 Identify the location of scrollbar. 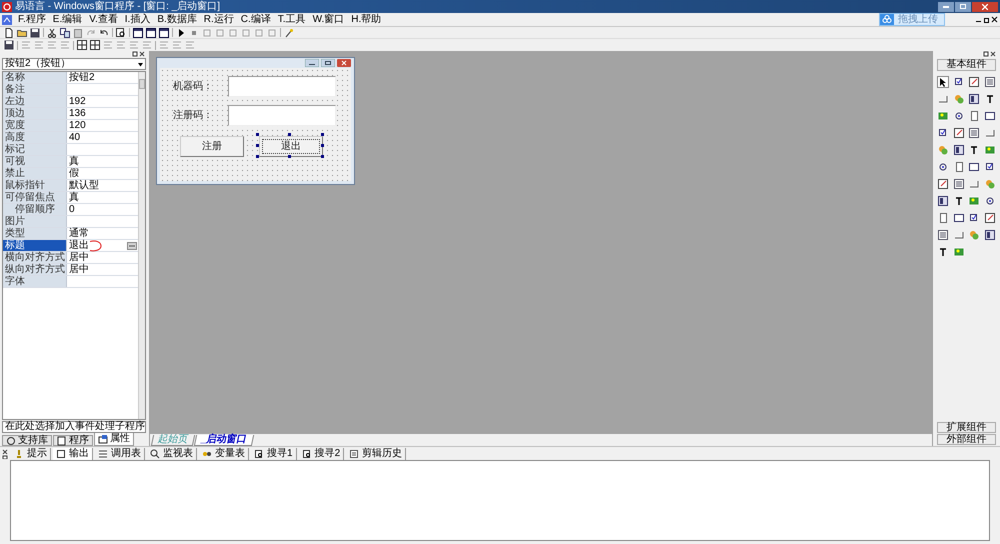
(141, 245).